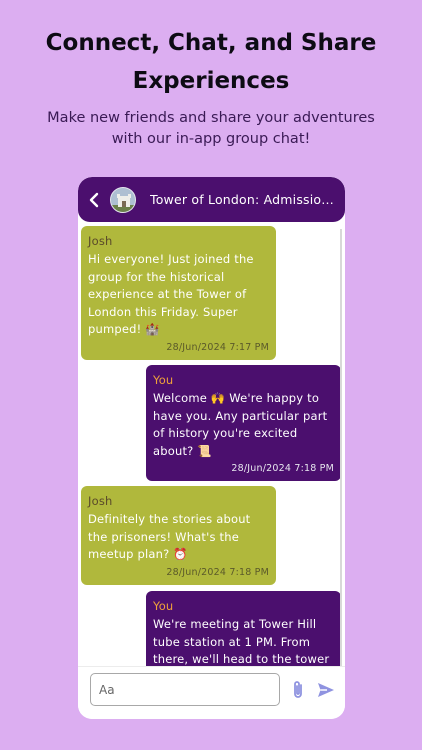 This screenshot has width=422, height=750. I want to click on message-composer, so click(211, 692).